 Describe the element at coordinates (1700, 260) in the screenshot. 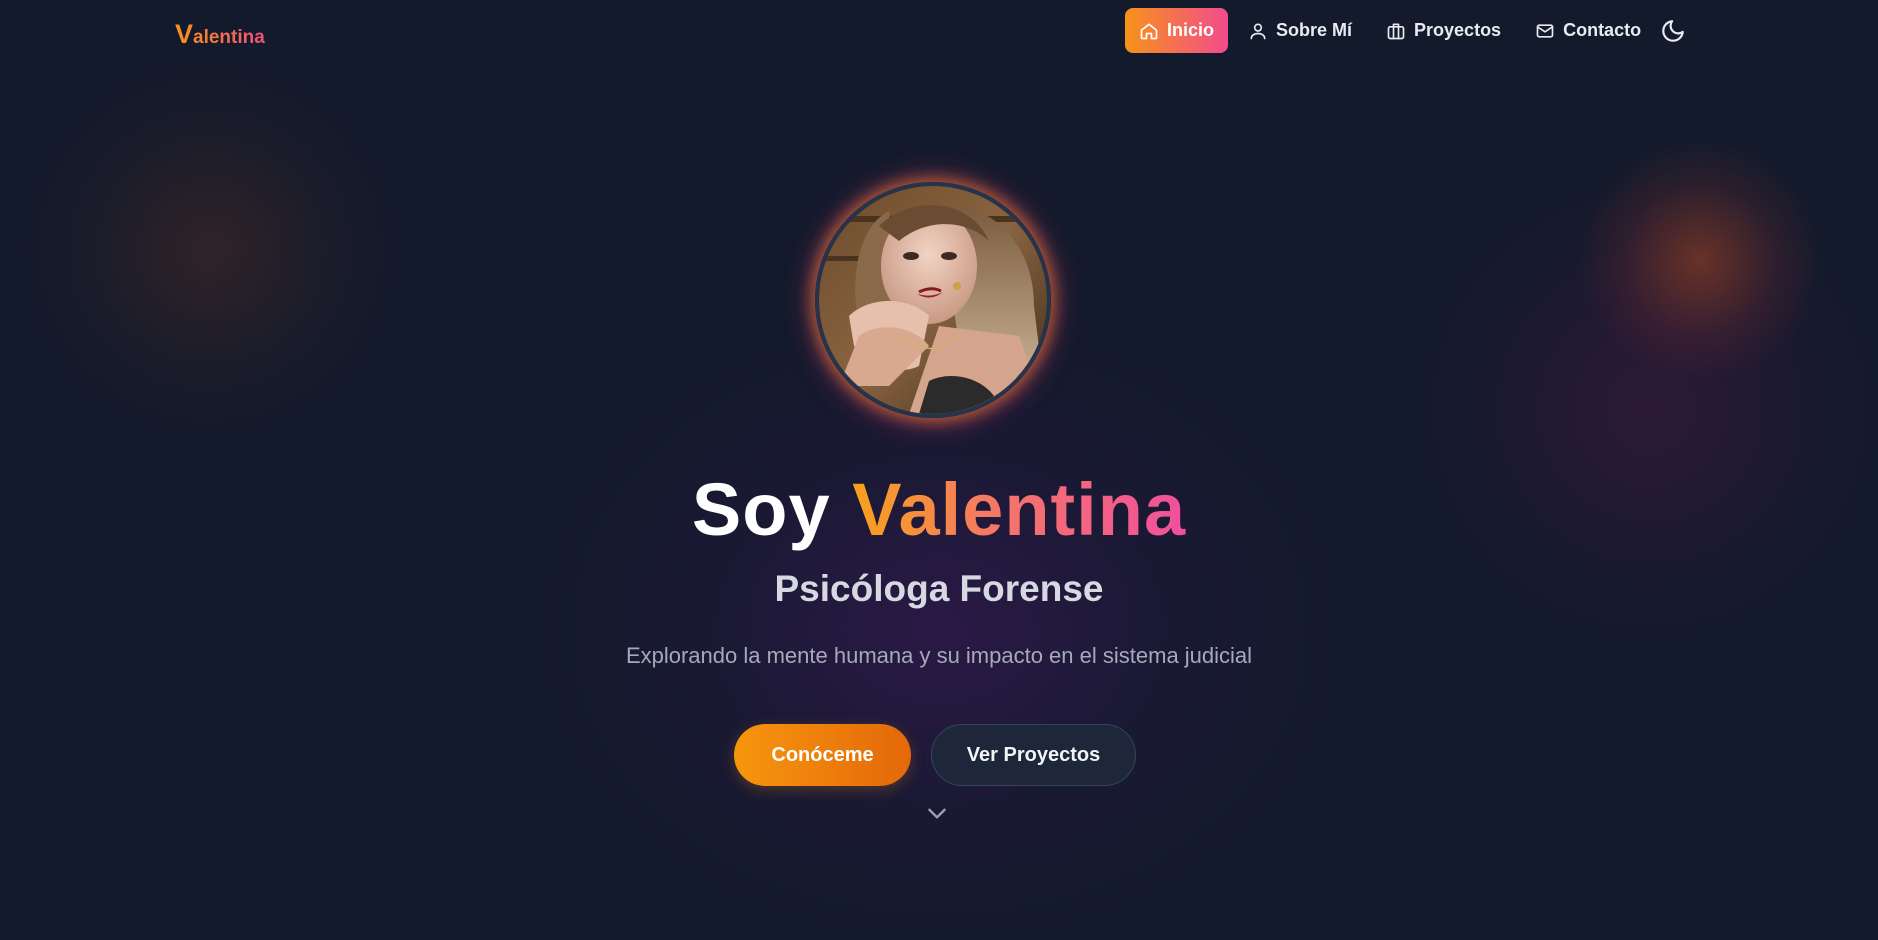

I see `background-glow-right-orange` at that location.